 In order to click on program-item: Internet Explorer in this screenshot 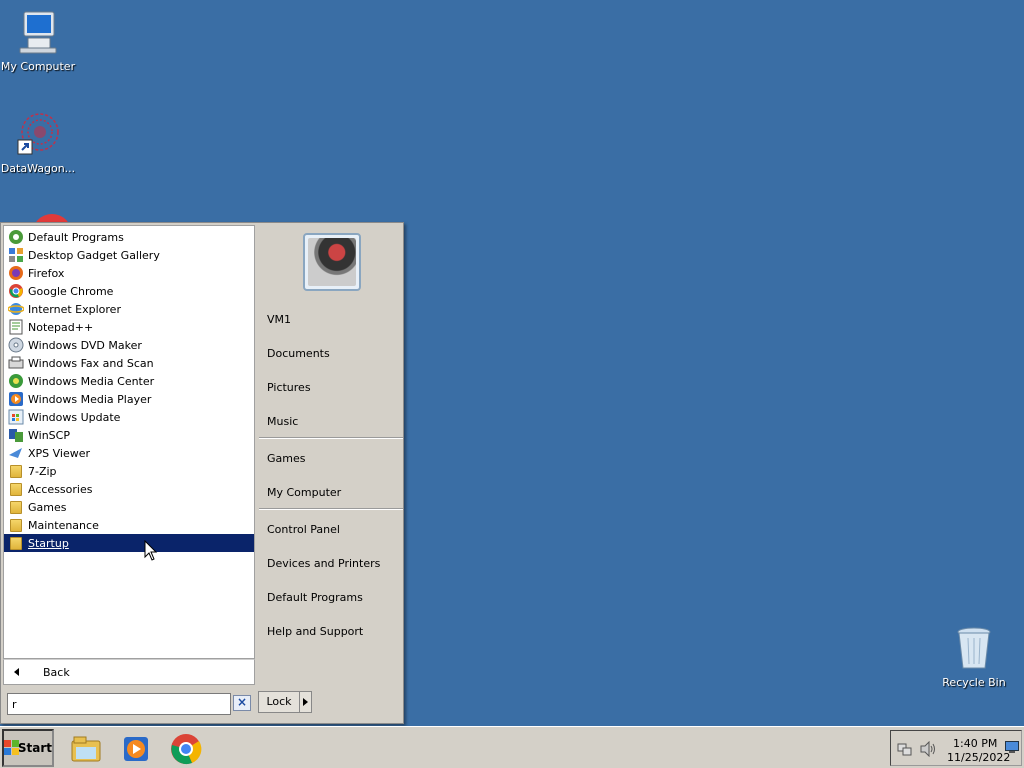, I will do `click(129, 309)`.